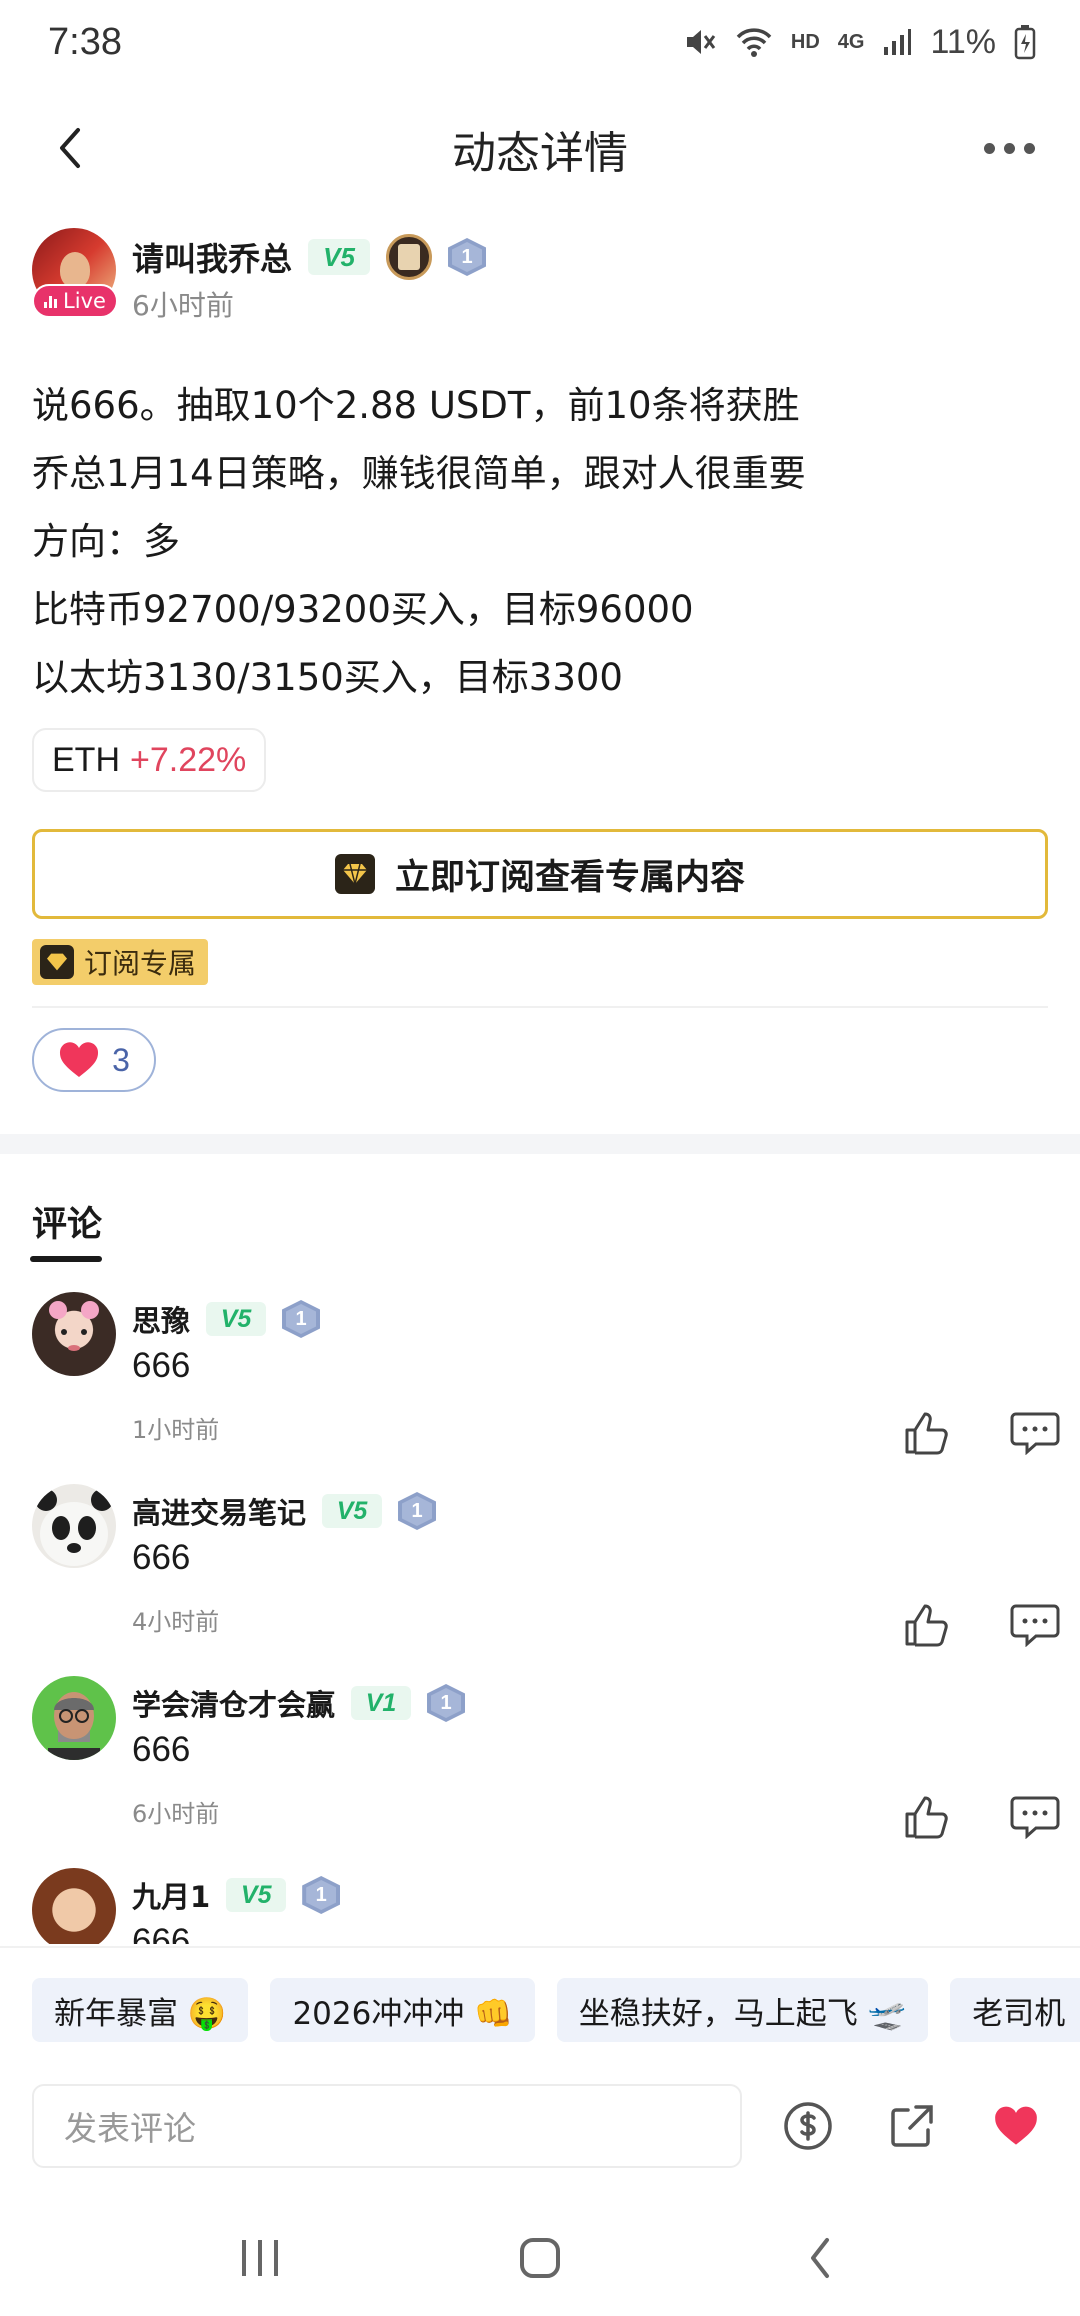  What do you see at coordinates (219, 1511) in the screenshot?
I see `commenter-name: 高进交易笔记` at bounding box center [219, 1511].